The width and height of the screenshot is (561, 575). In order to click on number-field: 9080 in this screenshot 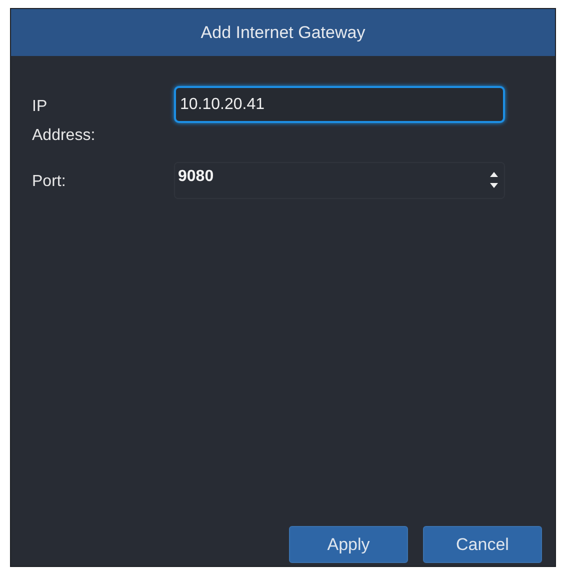, I will do `click(339, 180)`.